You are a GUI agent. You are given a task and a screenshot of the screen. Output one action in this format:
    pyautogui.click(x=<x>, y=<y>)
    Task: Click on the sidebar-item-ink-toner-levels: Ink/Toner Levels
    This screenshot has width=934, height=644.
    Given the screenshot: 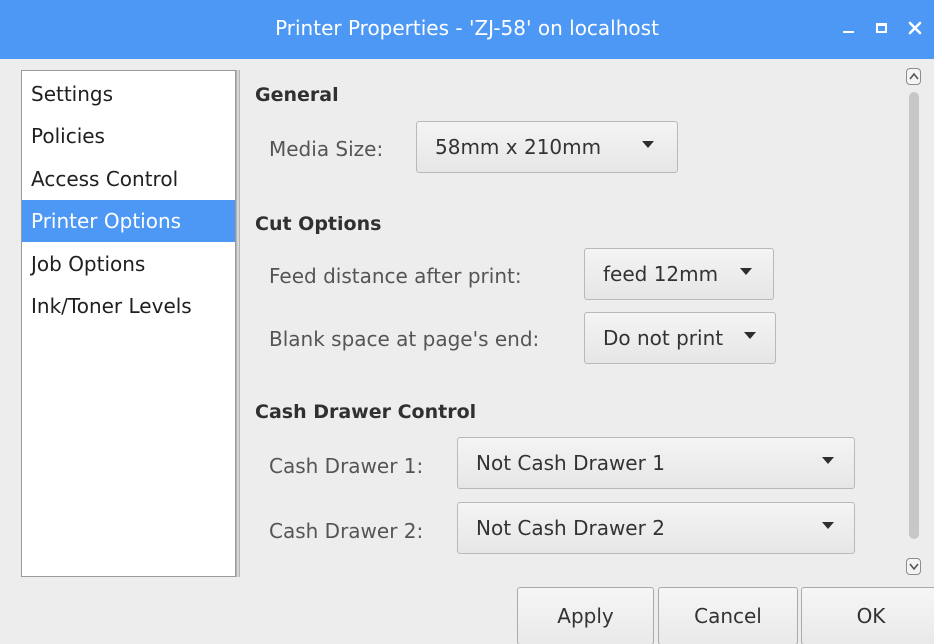 What is the action you would take?
    pyautogui.click(x=128, y=306)
    